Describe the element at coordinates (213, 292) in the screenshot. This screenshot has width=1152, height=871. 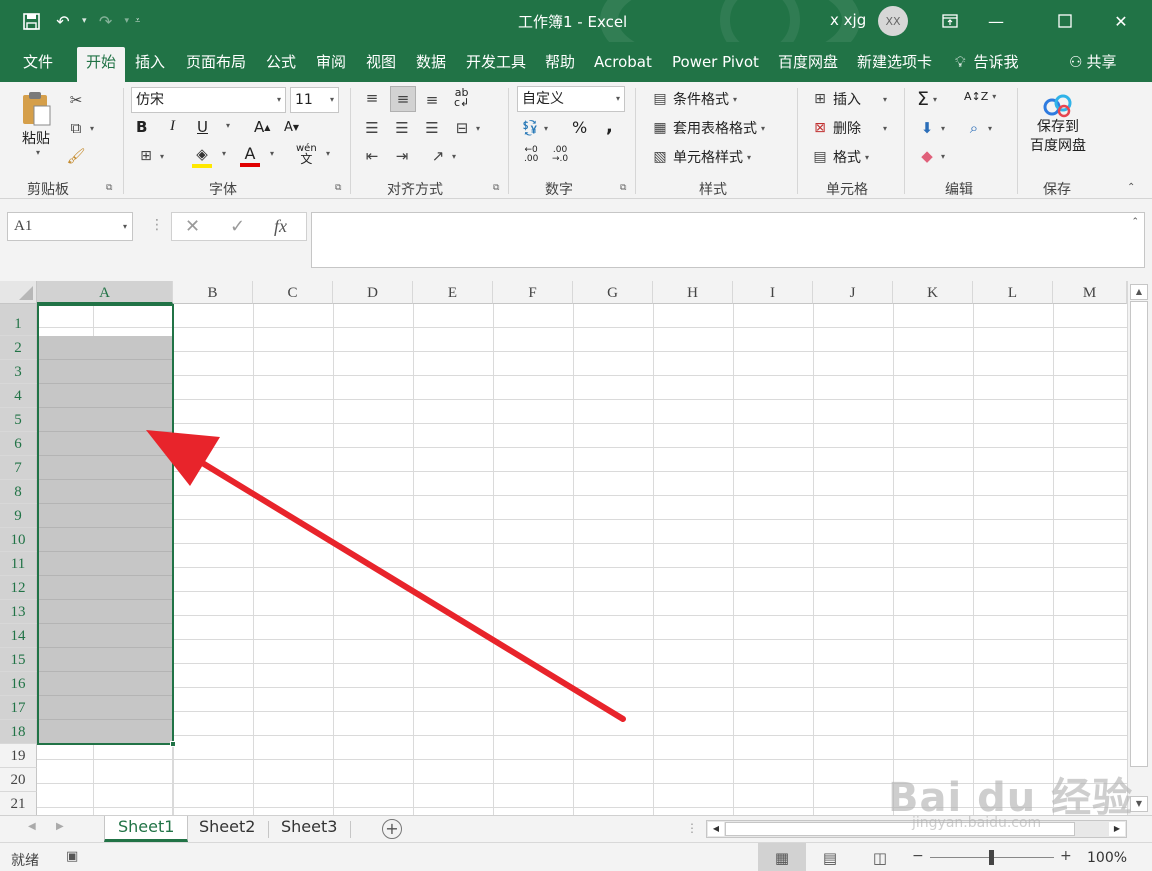
I see `column-header-b: B` at that location.